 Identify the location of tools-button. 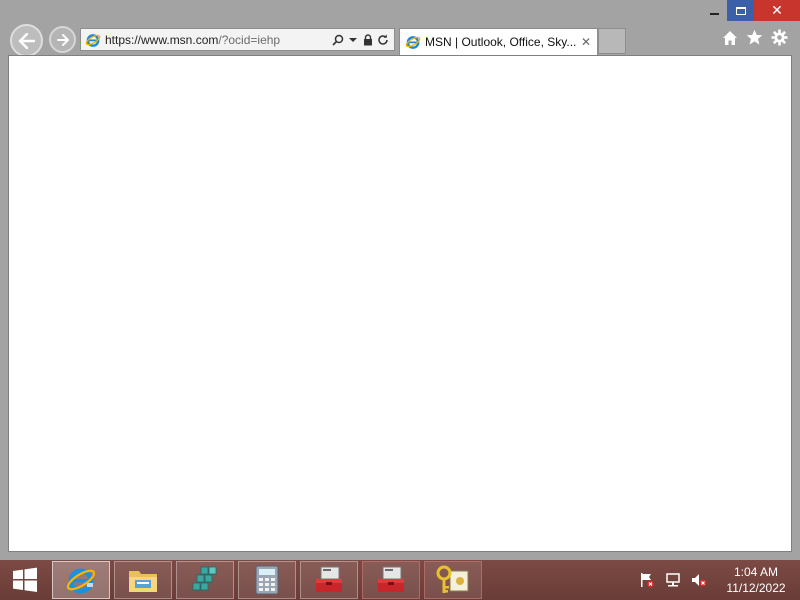
(779, 37).